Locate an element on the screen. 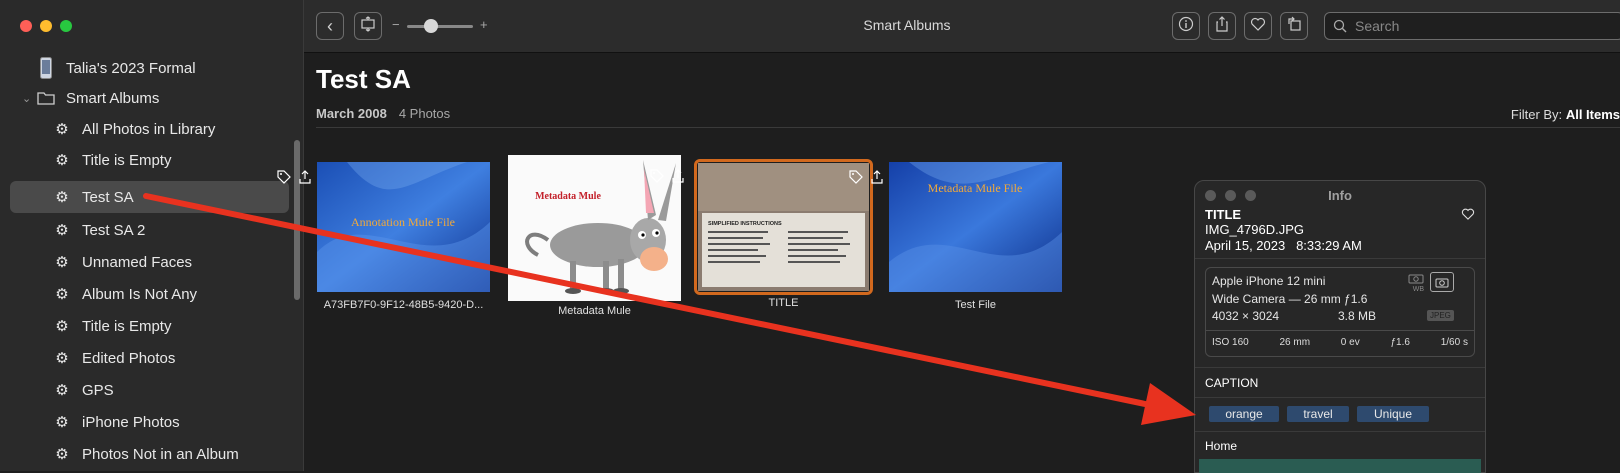 This screenshot has height=473, width=1620. search-icon is located at coordinates (1340, 26).